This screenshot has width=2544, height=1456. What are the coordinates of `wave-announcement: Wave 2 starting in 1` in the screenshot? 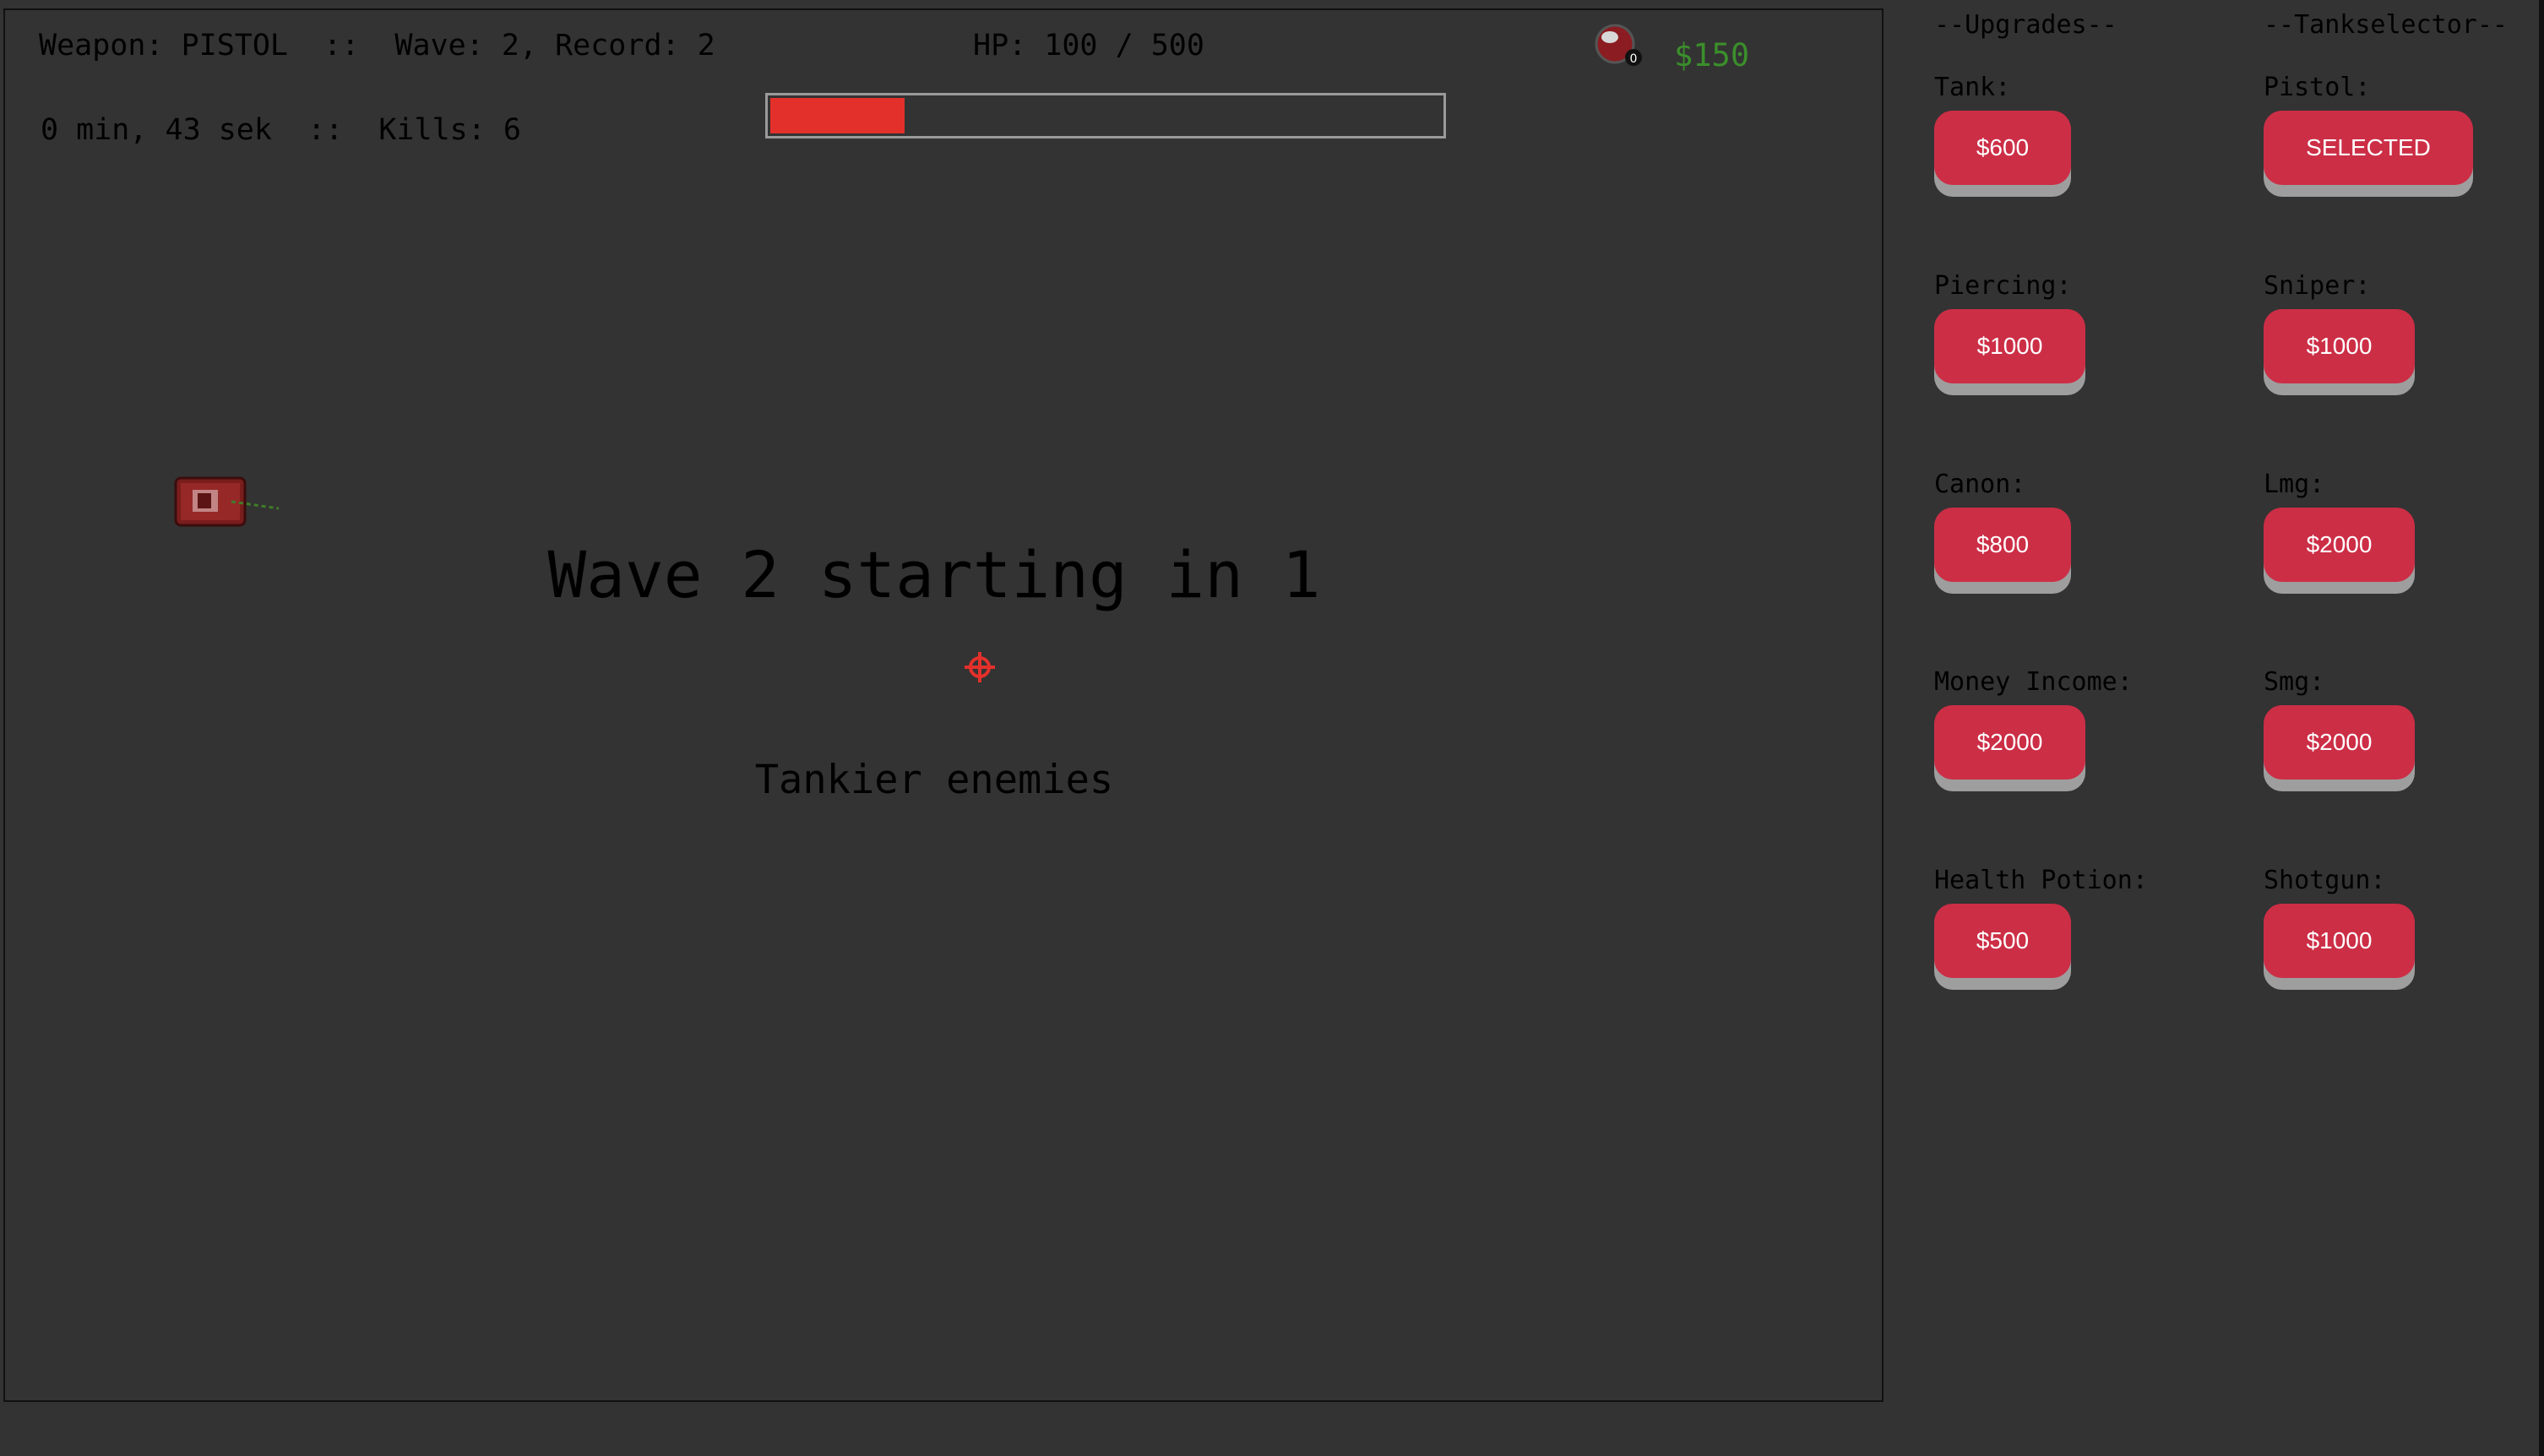 It's located at (934, 575).